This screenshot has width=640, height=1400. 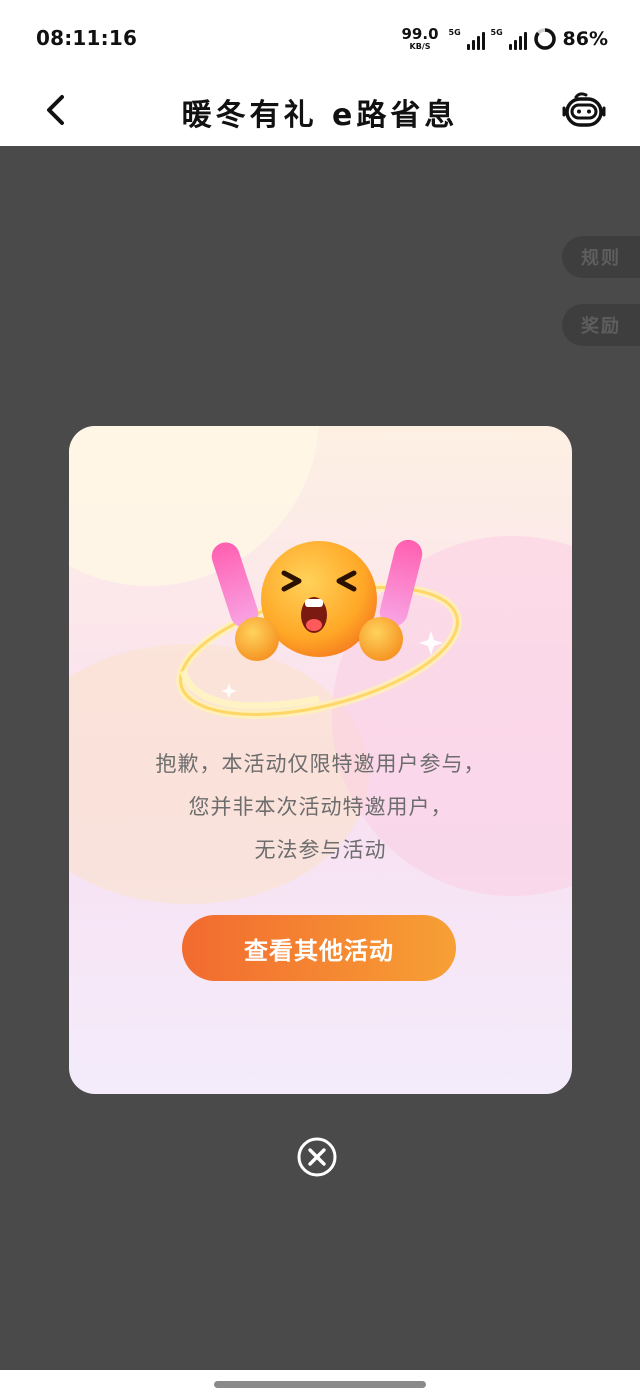 What do you see at coordinates (420, 34) in the screenshot?
I see `network-speed-value: 99.0` at bounding box center [420, 34].